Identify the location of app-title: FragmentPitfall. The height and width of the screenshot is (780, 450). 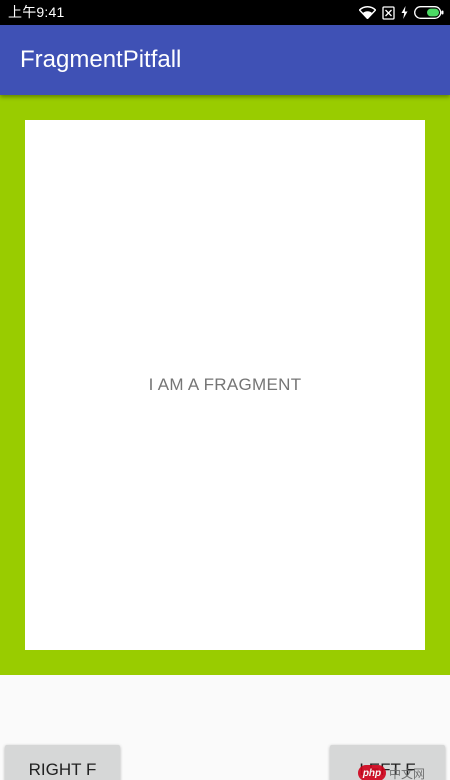
(101, 59).